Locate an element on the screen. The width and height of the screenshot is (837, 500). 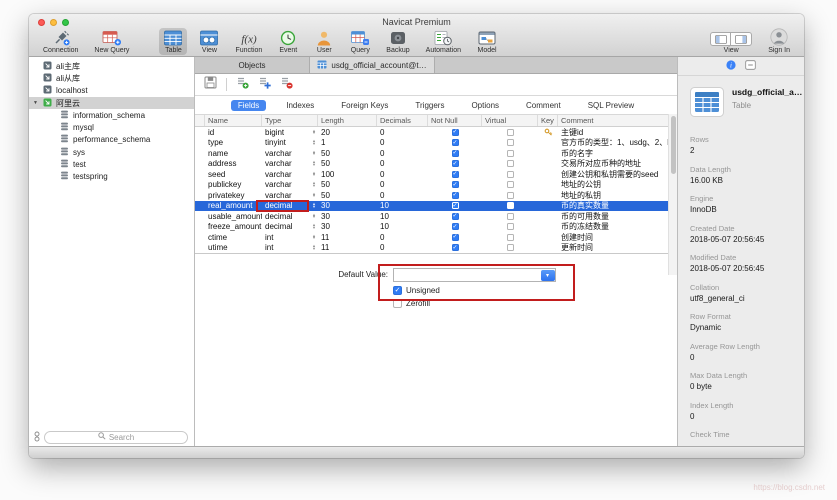
search-input: Search is located at coordinates (116, 437).